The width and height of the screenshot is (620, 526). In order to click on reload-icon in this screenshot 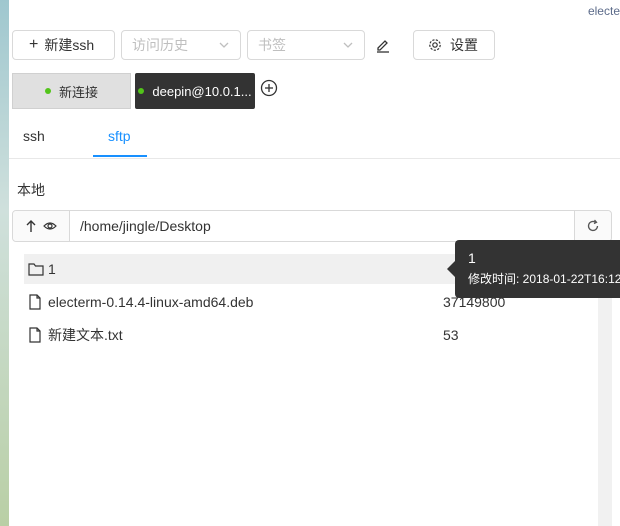, I will do `click(593, 225)`.